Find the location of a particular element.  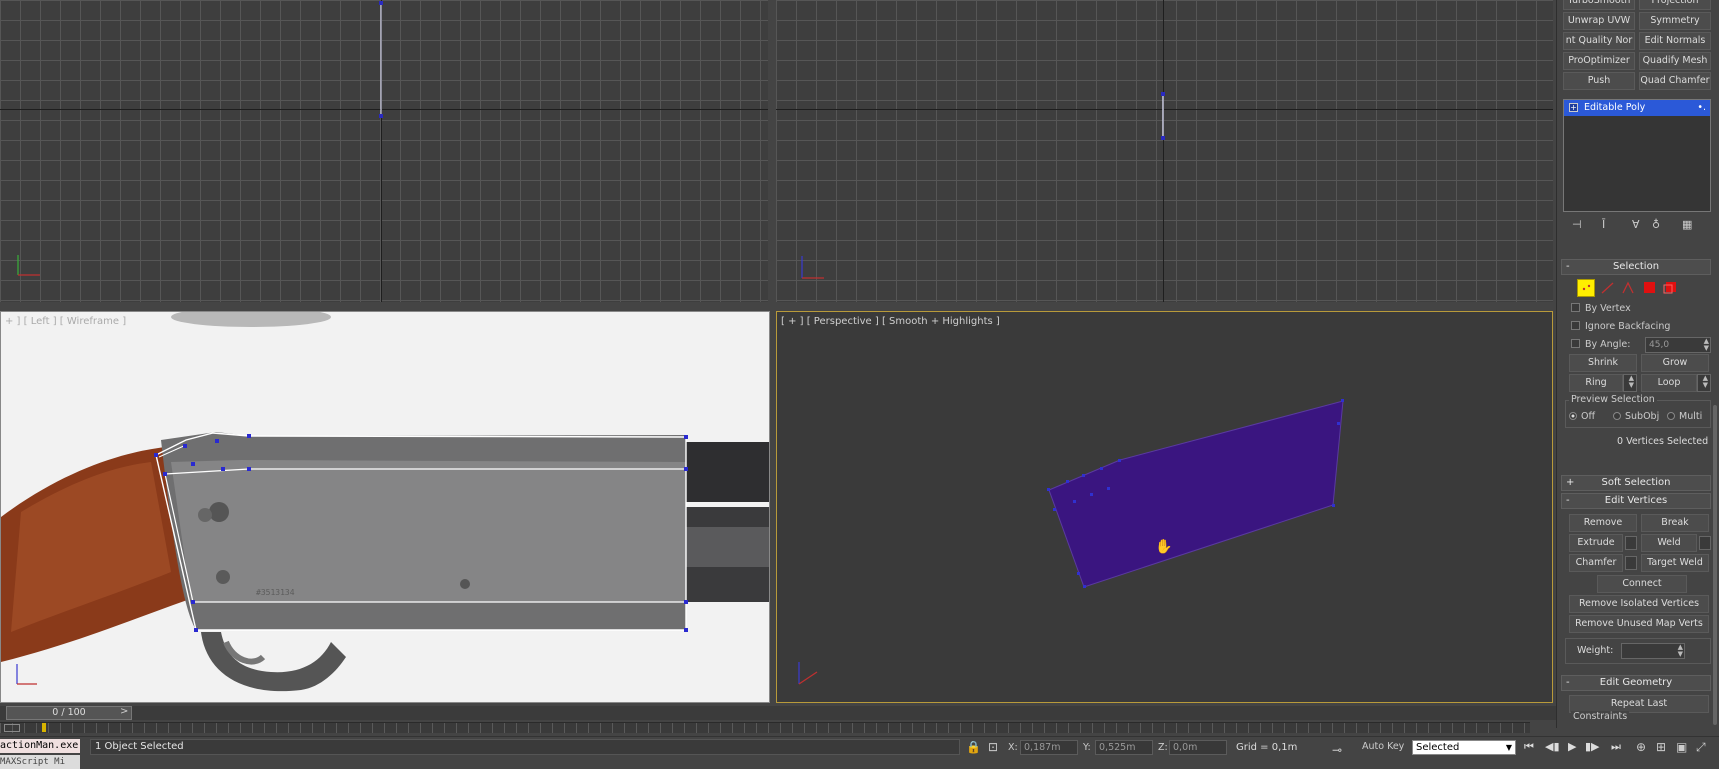

modifier-button-quality-normals: nt Quality Nor is located at coordinates (1599, 41).